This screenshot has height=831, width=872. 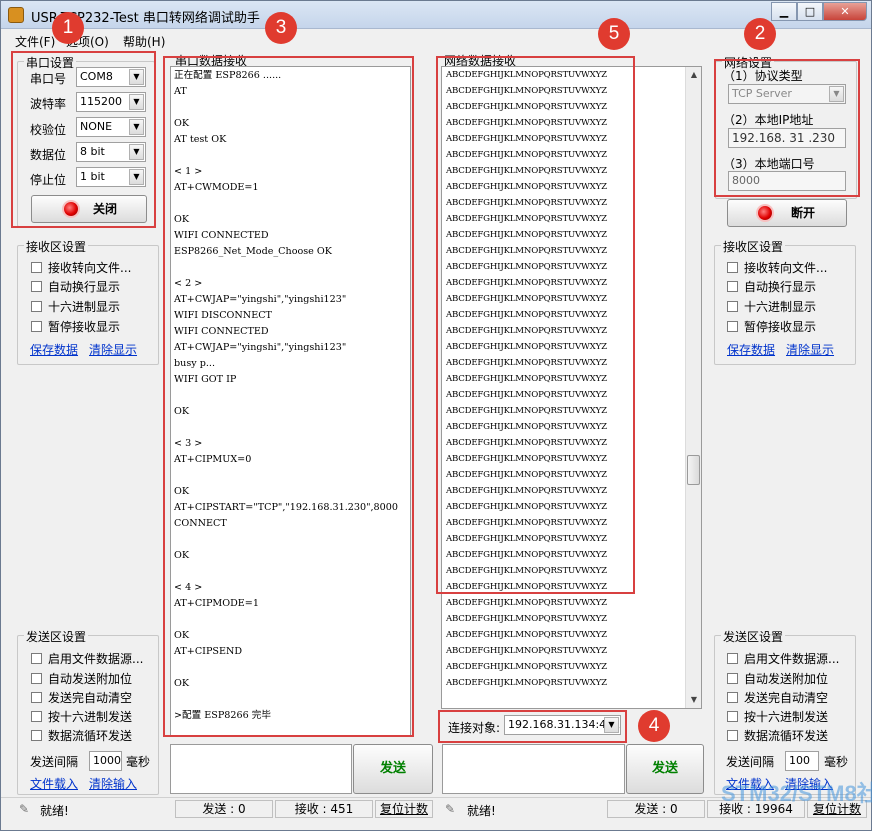 I want to click on right-auto-clear-checkbox: 发送完自动清空, so click(x=777, y=697).